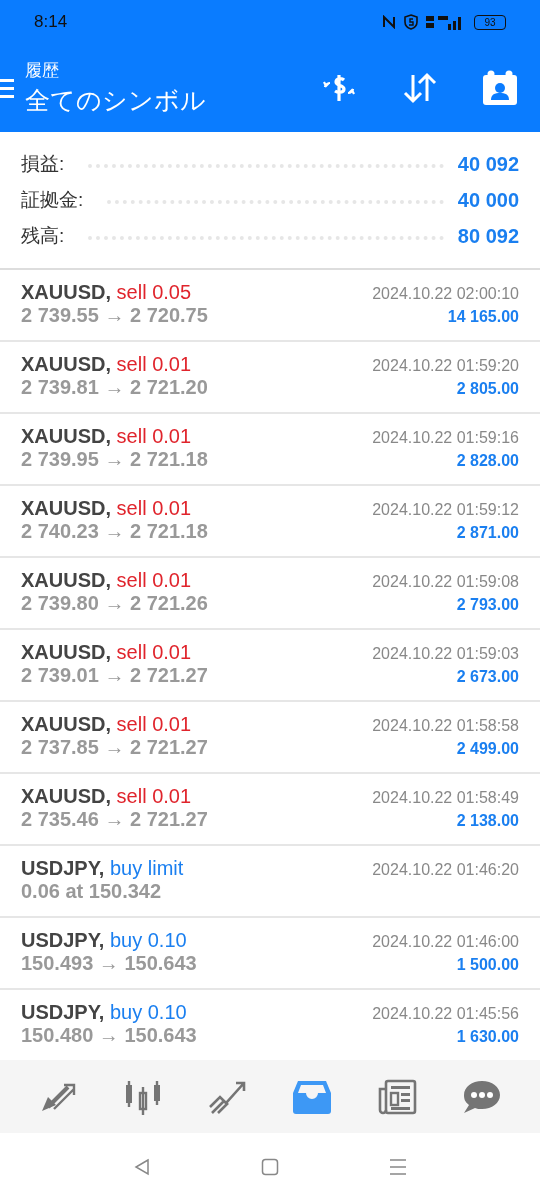 The width and height of the screenshot is (540, 1200). I want to click on deal-prices: 2 739.55 → 2 720.75, so click(114, 315).